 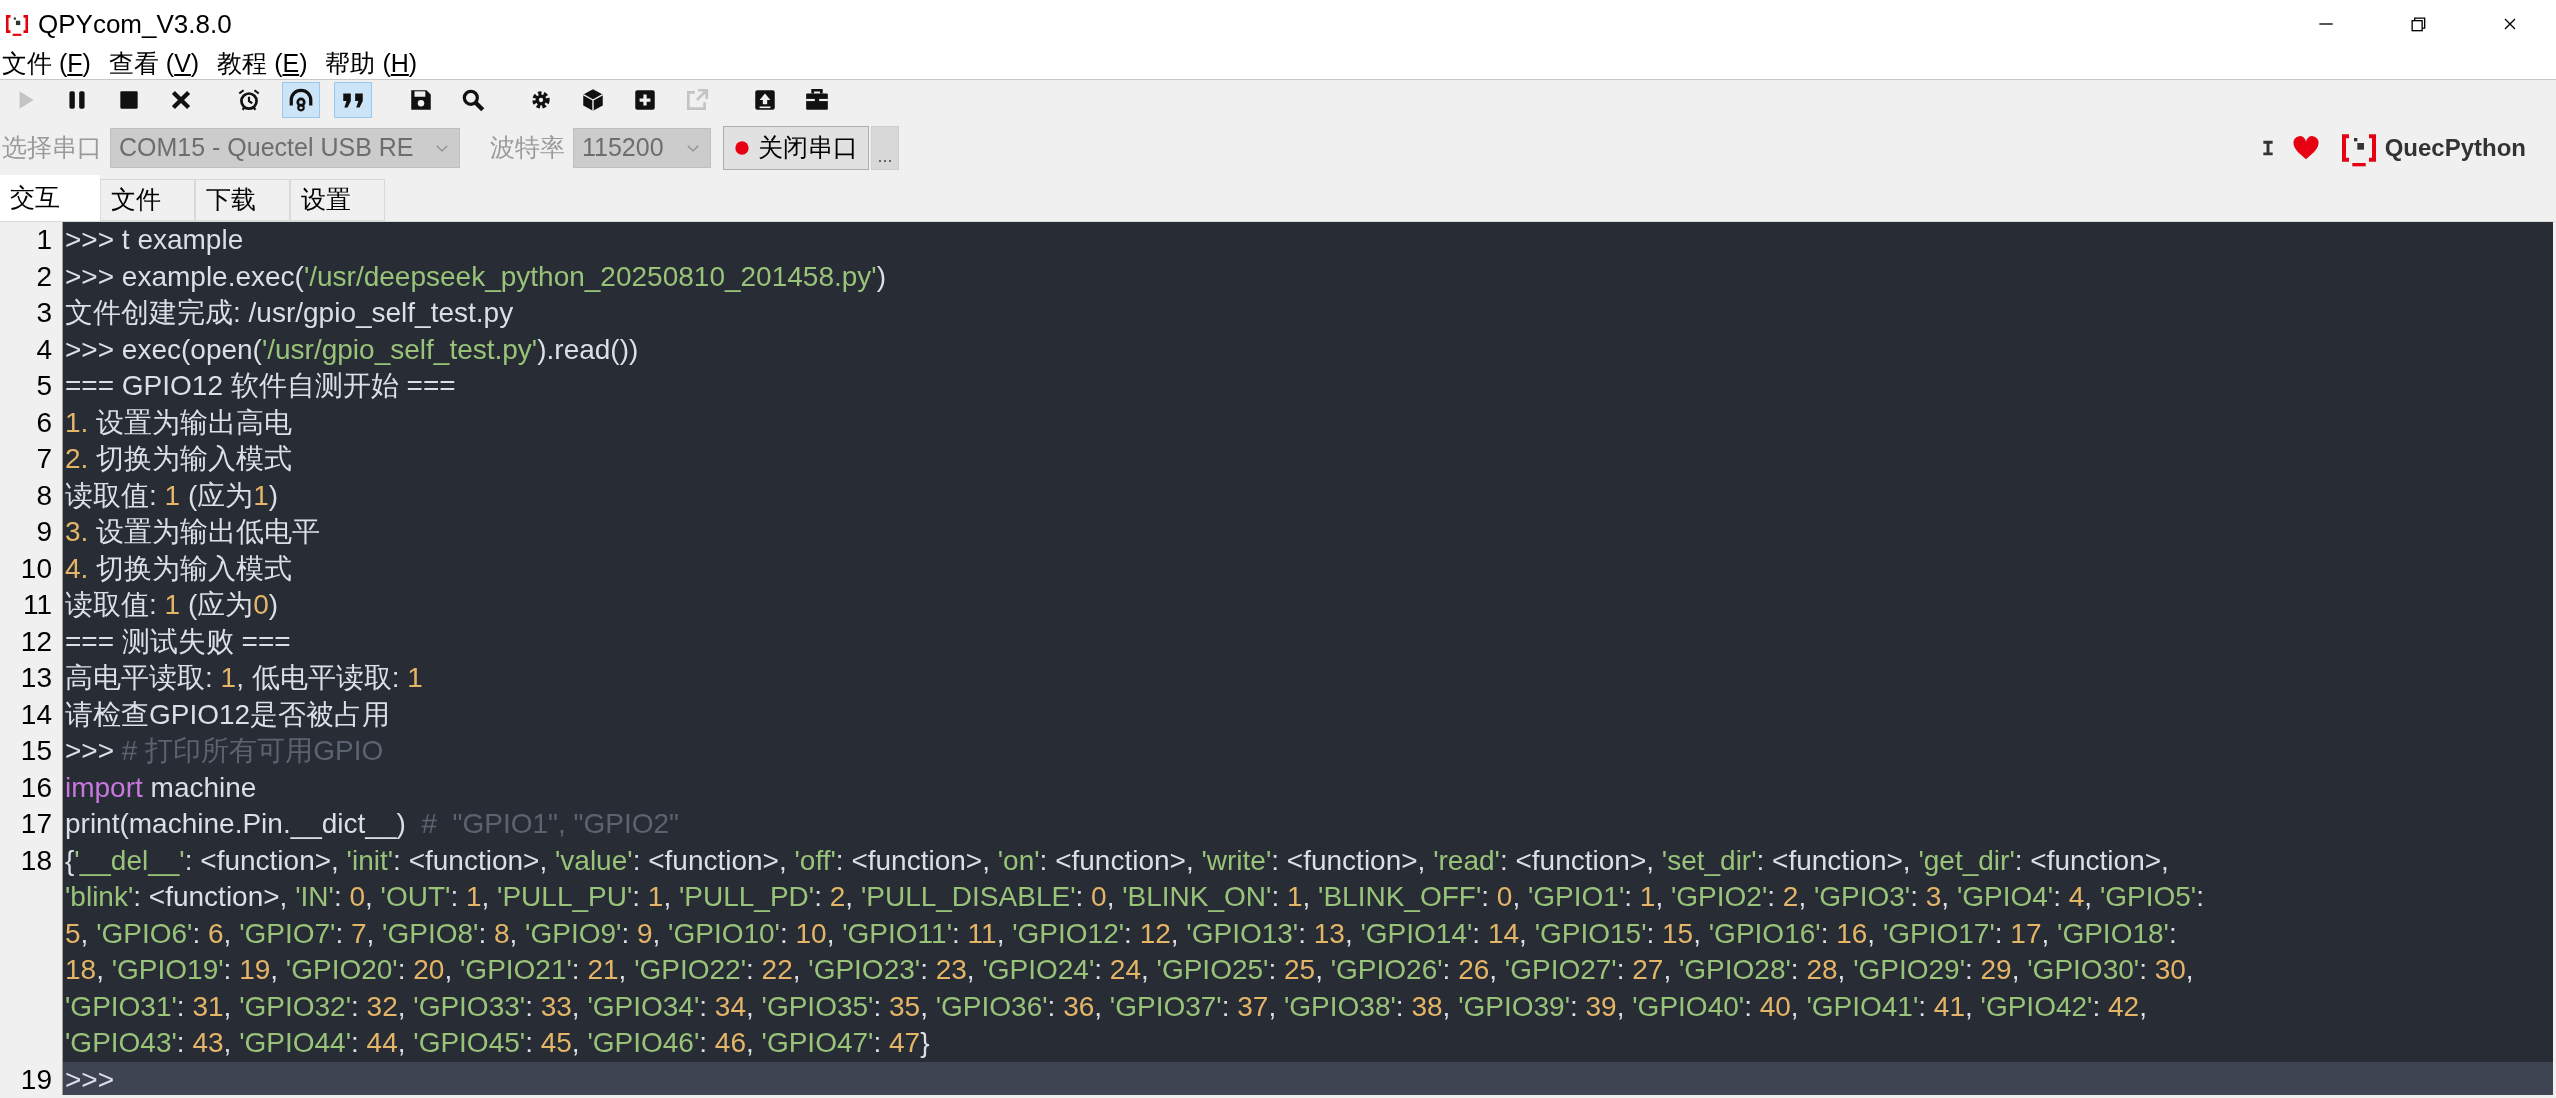 I want to click on alarm-clock-icon, so click(x=249, y=100).